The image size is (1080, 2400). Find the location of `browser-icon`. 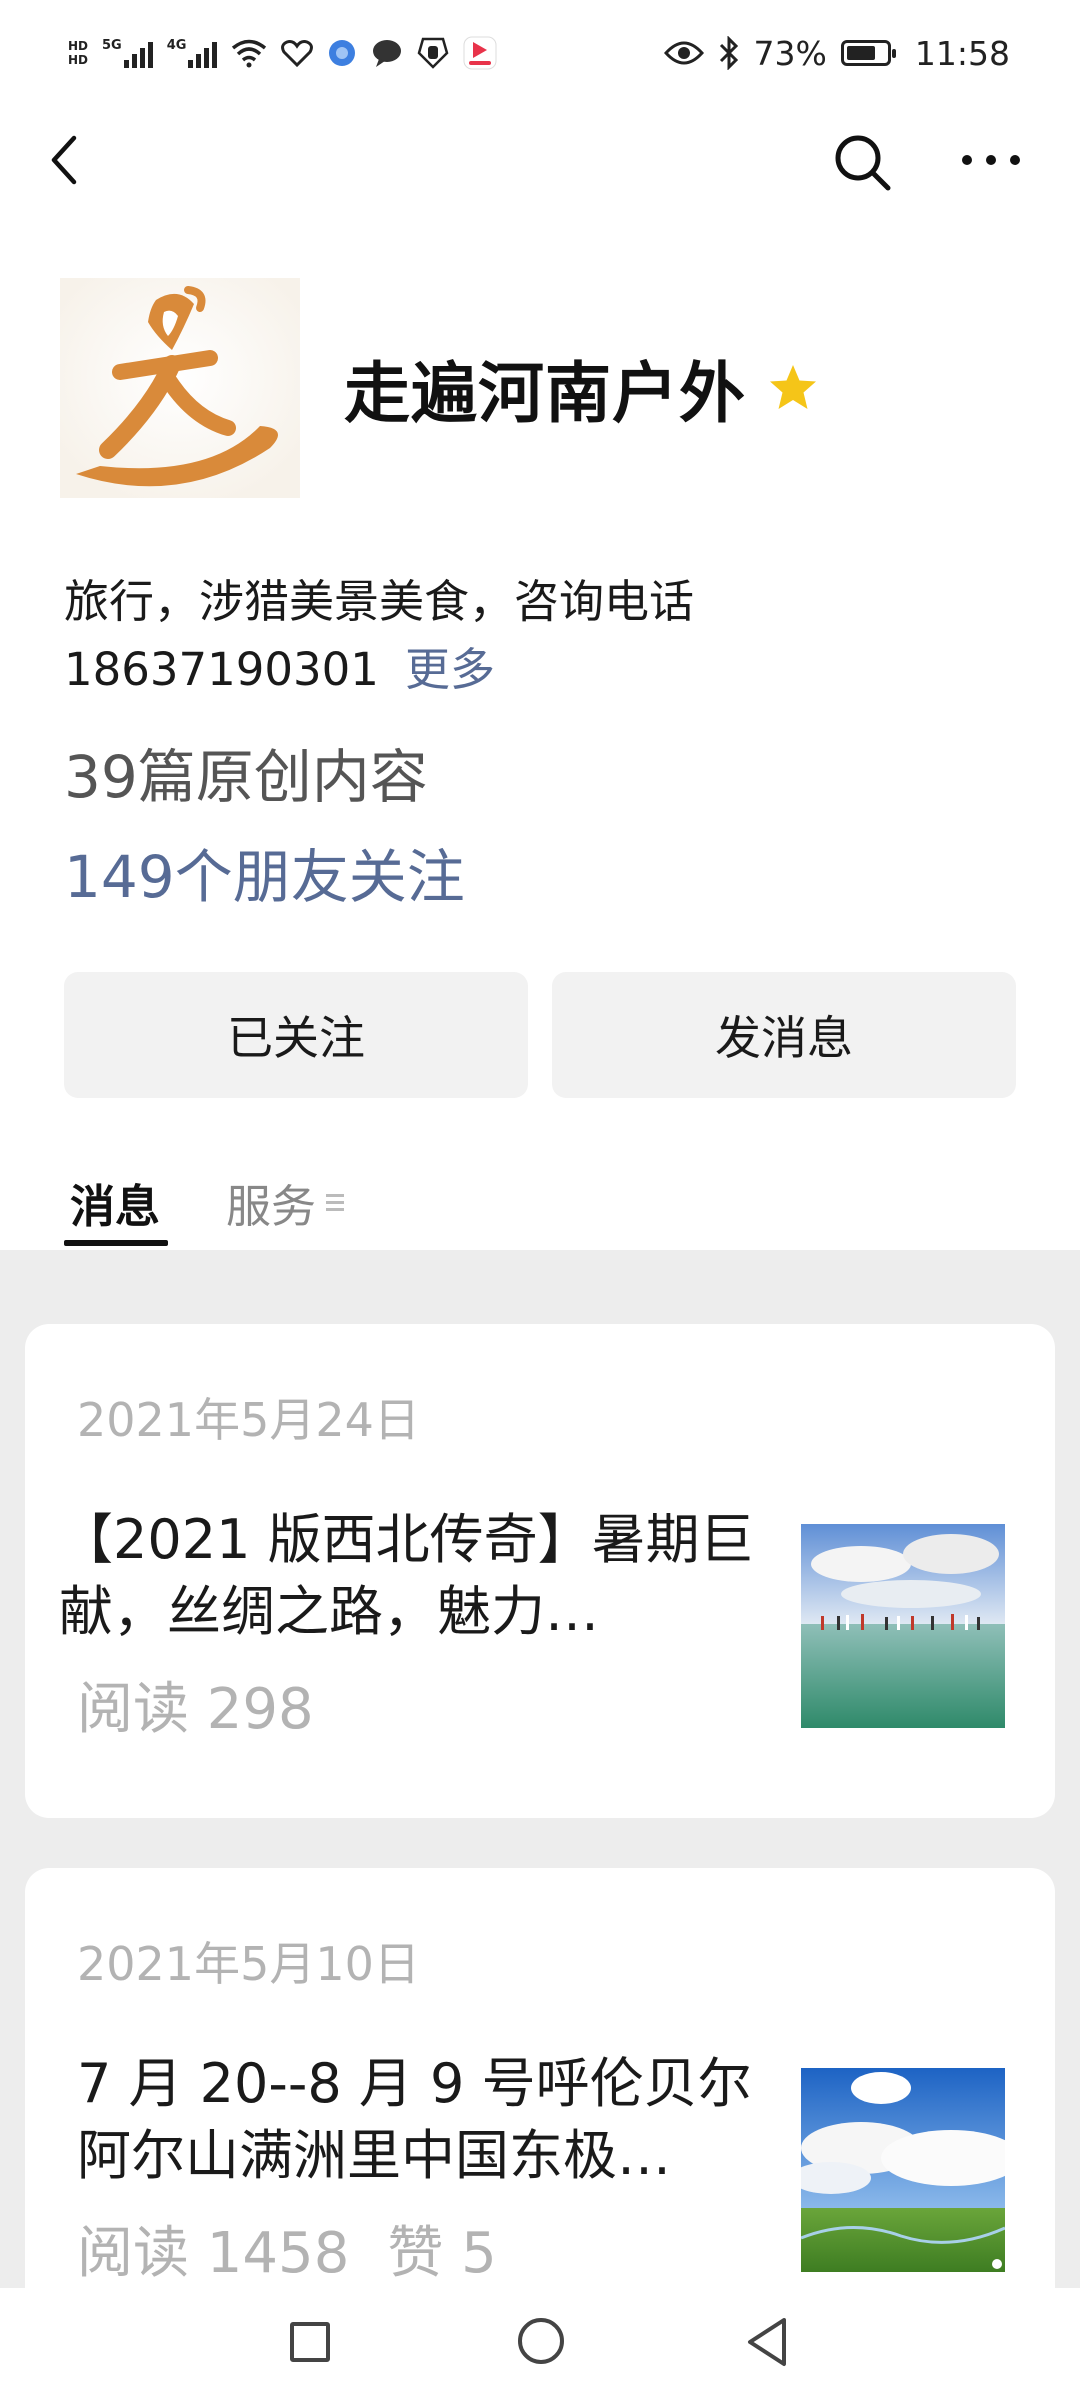

browser-icon is located at coordinates (342, 53).